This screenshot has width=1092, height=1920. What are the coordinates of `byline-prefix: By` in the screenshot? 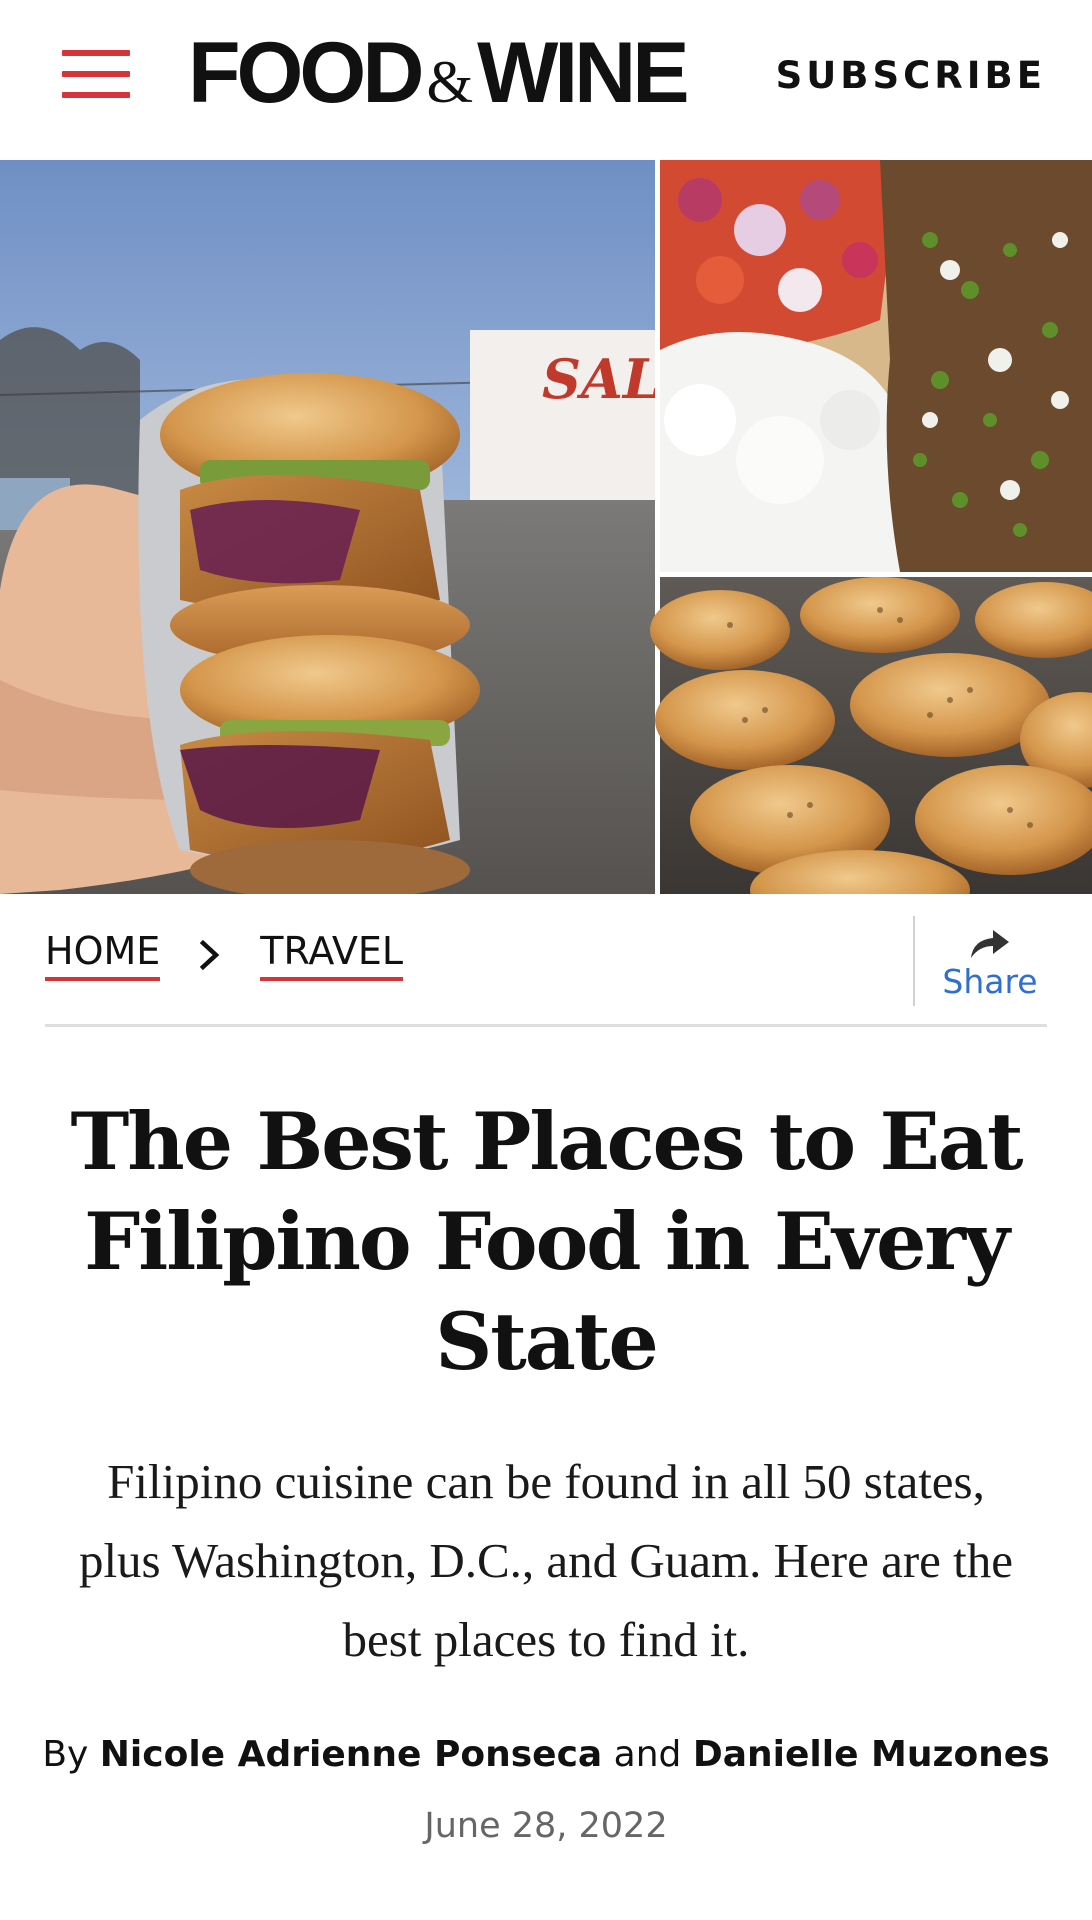 It's located at (65, 1754).